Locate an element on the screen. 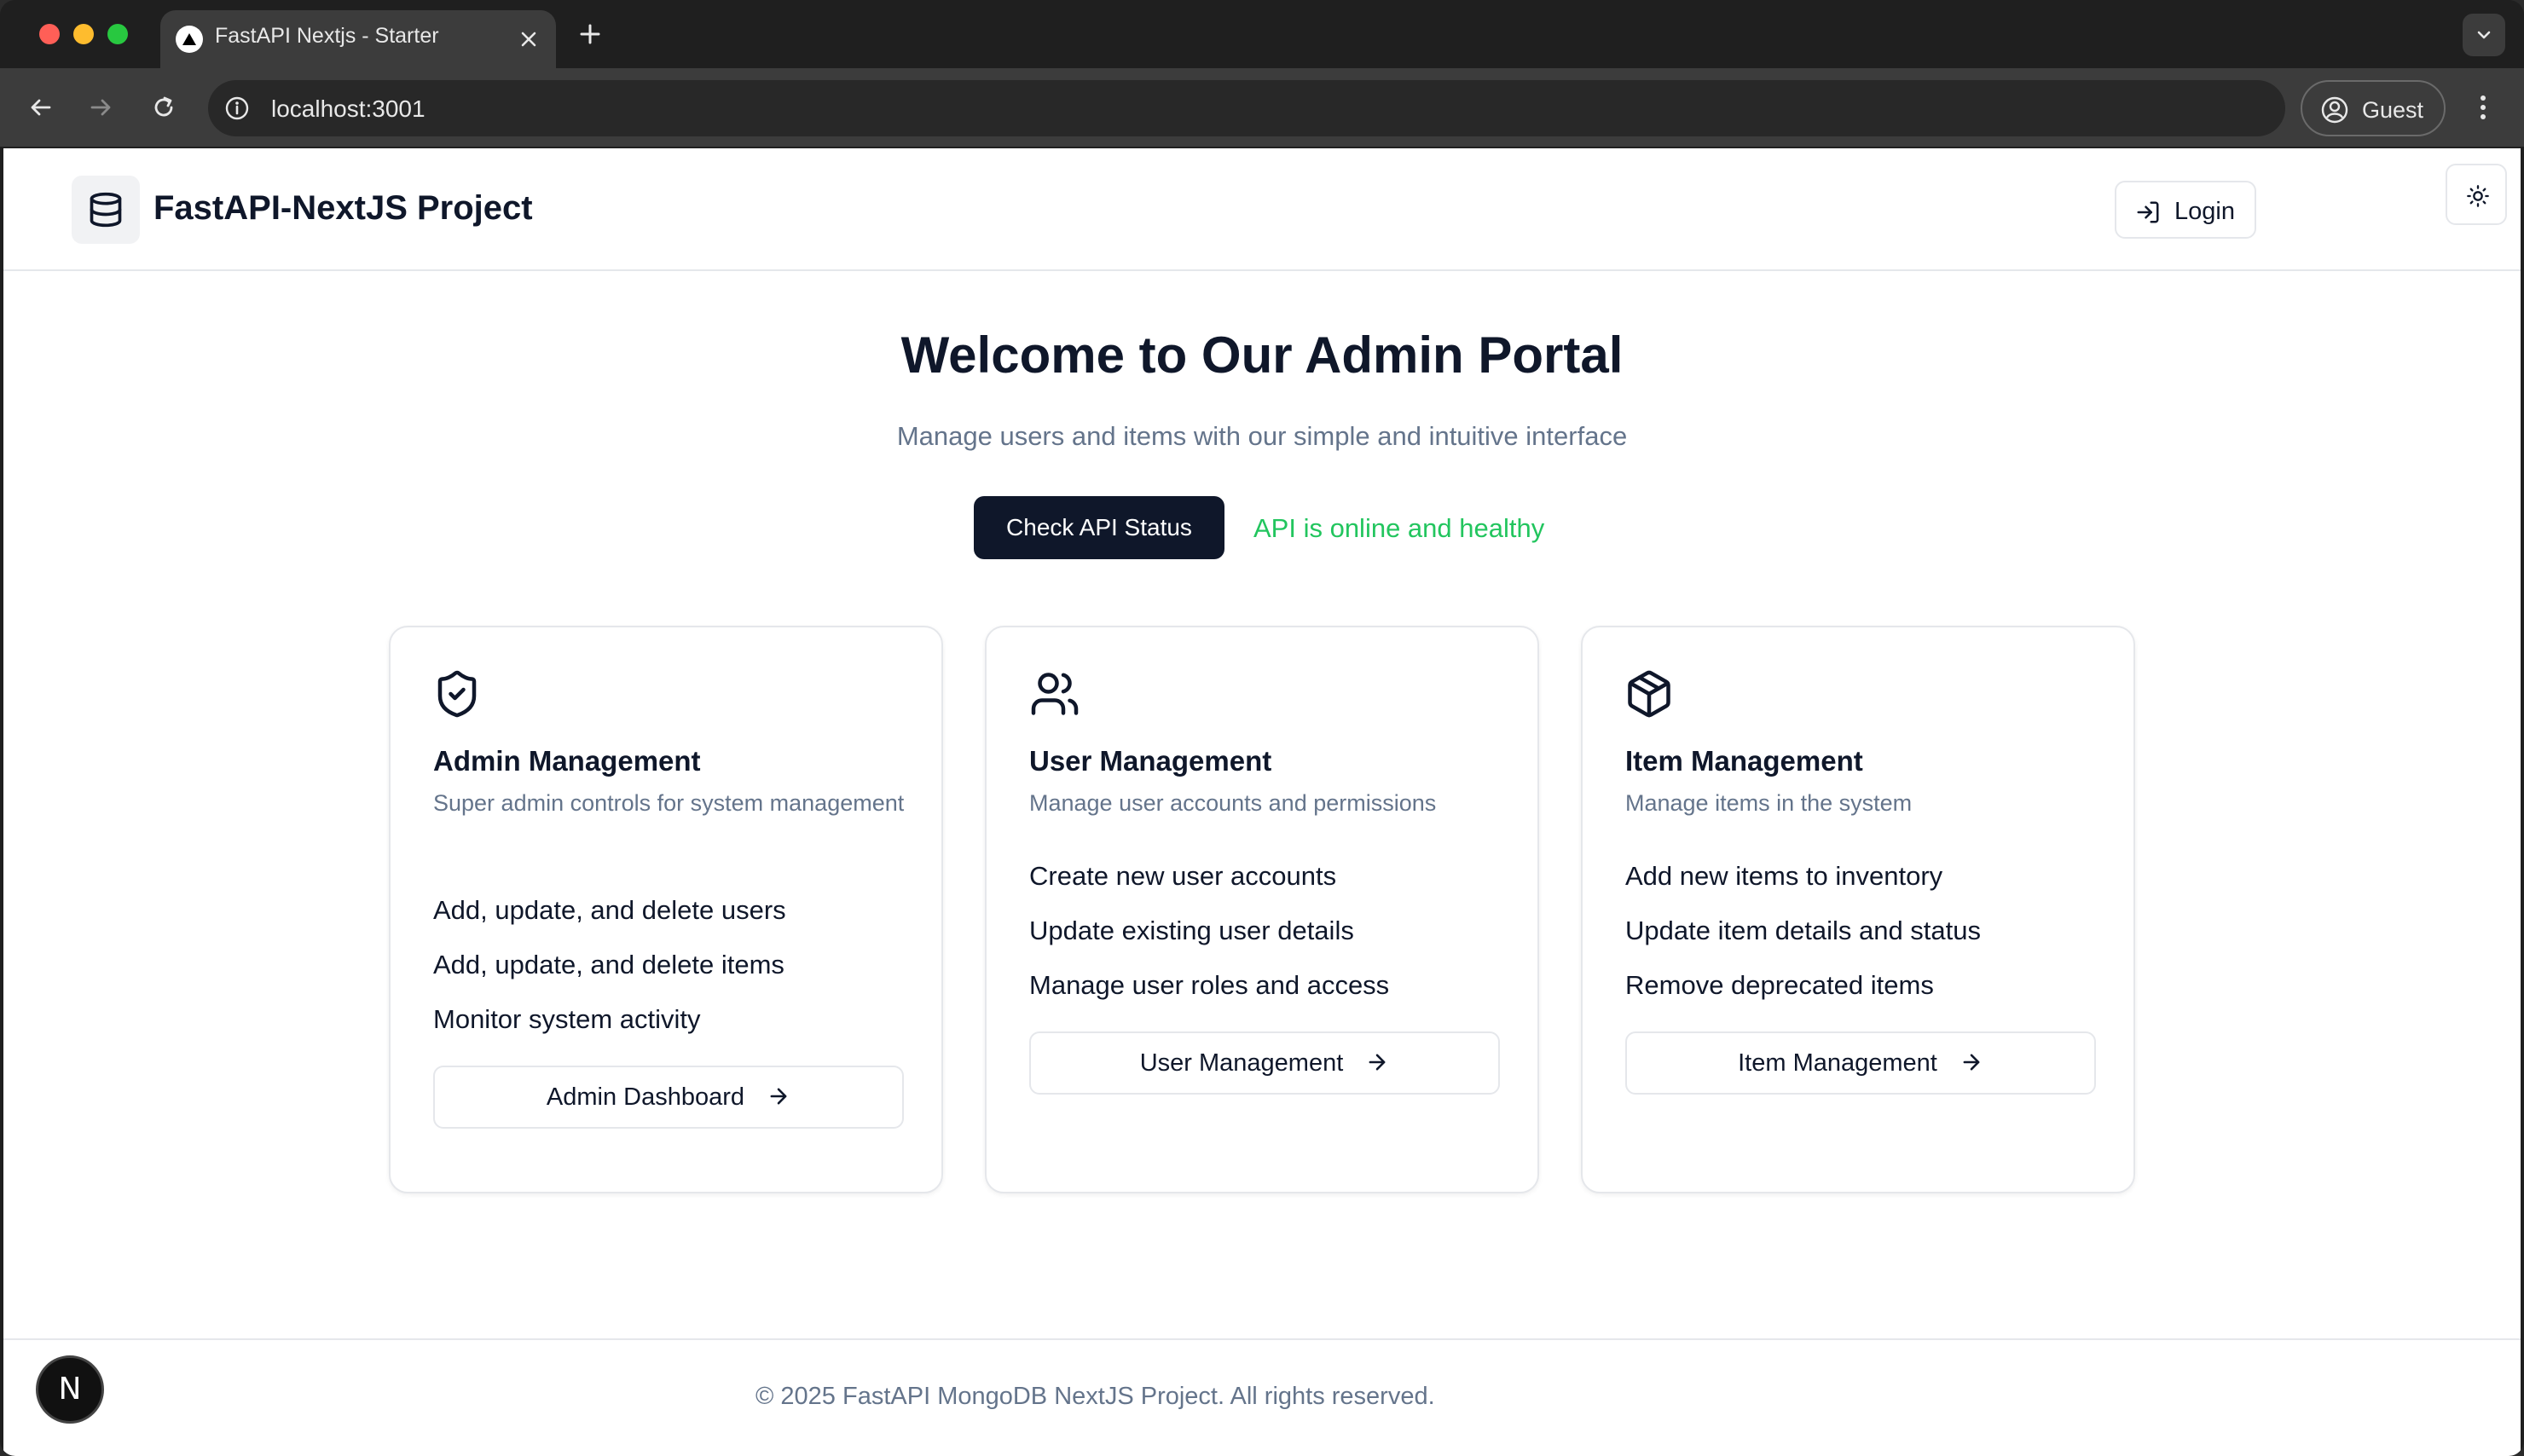 Image resolution: width=2524 pixels, height=1456 pixels. card-description: Manage items in the system is located at coordinates (1769, 803).